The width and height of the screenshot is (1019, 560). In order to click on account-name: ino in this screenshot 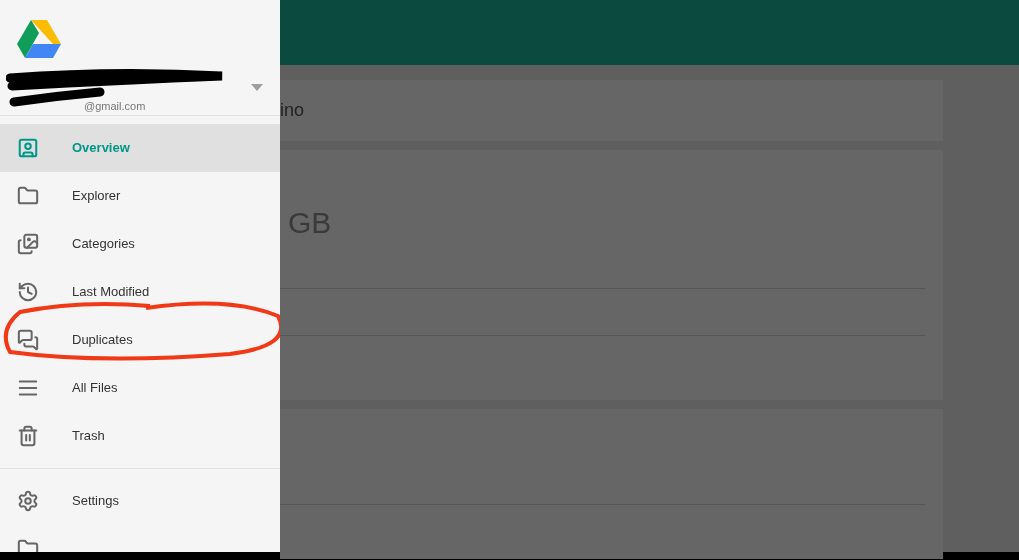, I will do `click(292, 110)`.